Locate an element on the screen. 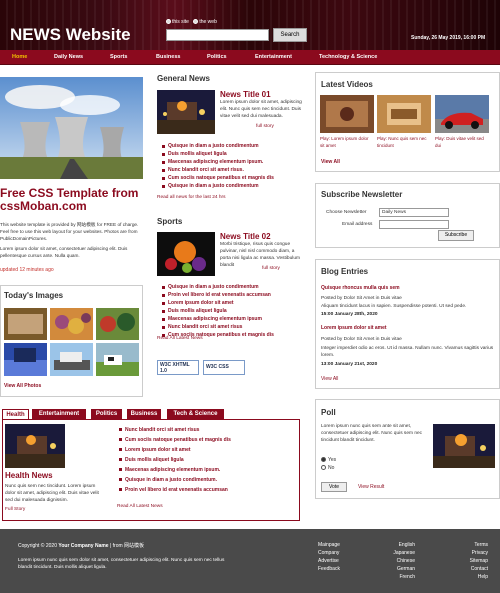  search-input is located at coordinates (217, 35).